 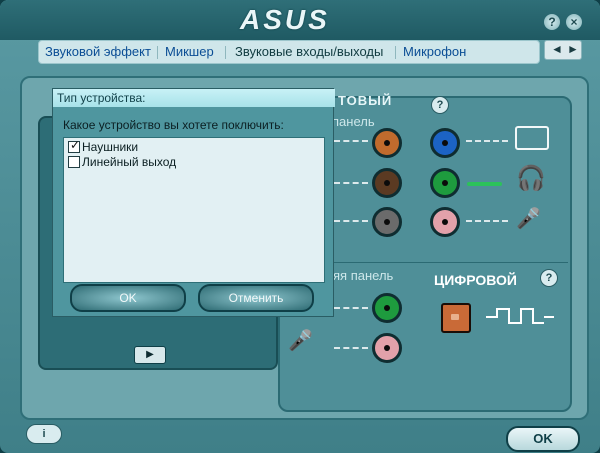 What do you see at coordinates (531, 178) in the screenshot?
I see `headphones-icon: 🎧` at bounding box center [531, 178].